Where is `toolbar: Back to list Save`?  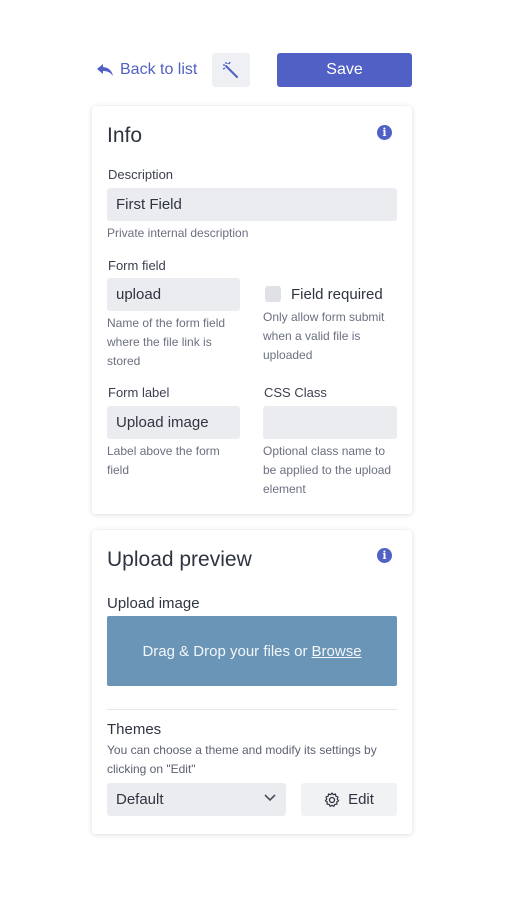
toolbar: Back to list Save is located at coordinates (253, 50).